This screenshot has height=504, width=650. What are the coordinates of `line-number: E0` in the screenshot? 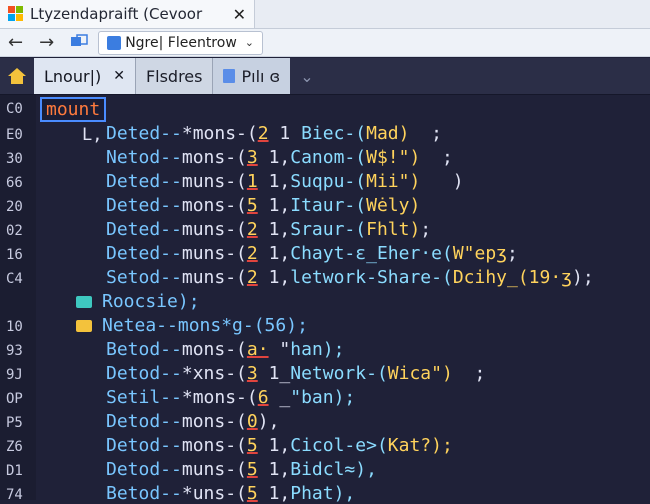 It's located at (14, 135).